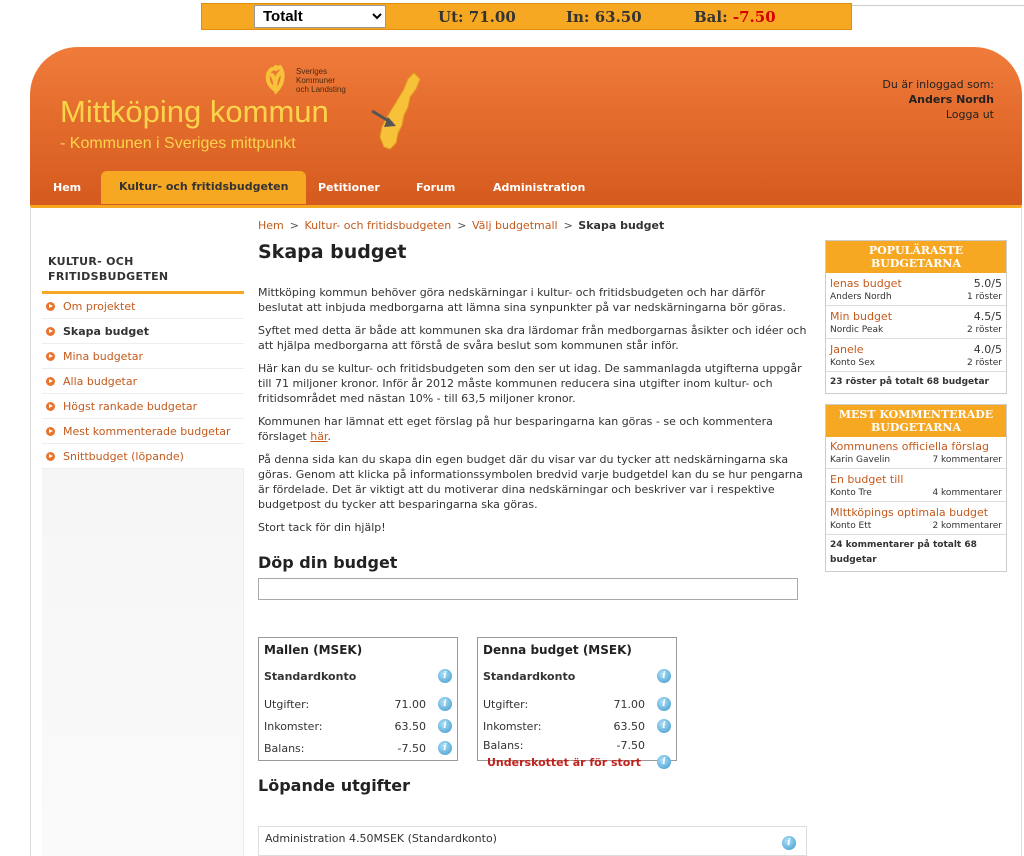  Describe the element at coordinates (866, 479) in the screenshot. I see `commented-budget-link: En budget till` at that location.